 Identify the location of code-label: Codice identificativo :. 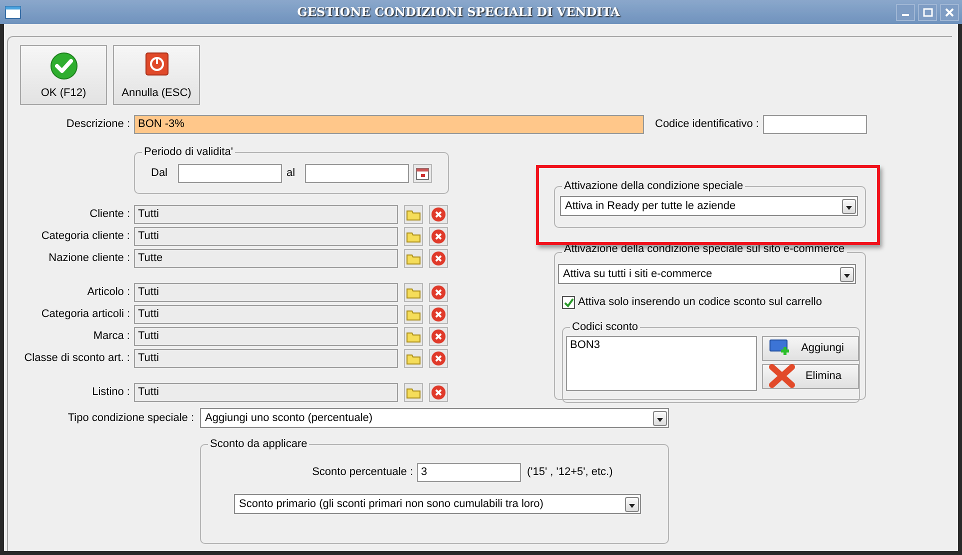
(707, 124).